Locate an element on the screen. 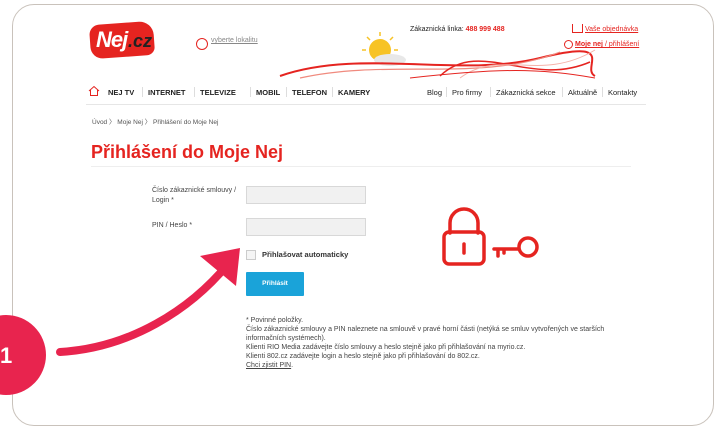 This screenshot has width=724, height=428. pin-help-link: Chci zjistit PIN is located at coordinates (268, 365).